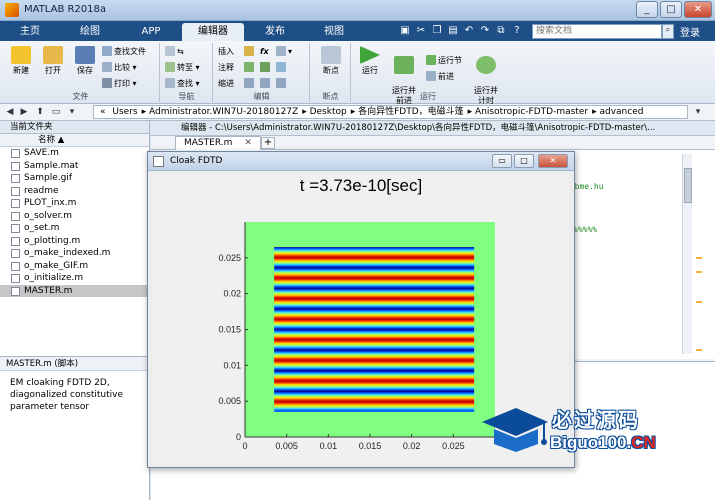 The image size is (715, 500). I want to click on path-segment: Desktop, so click(328, 112).